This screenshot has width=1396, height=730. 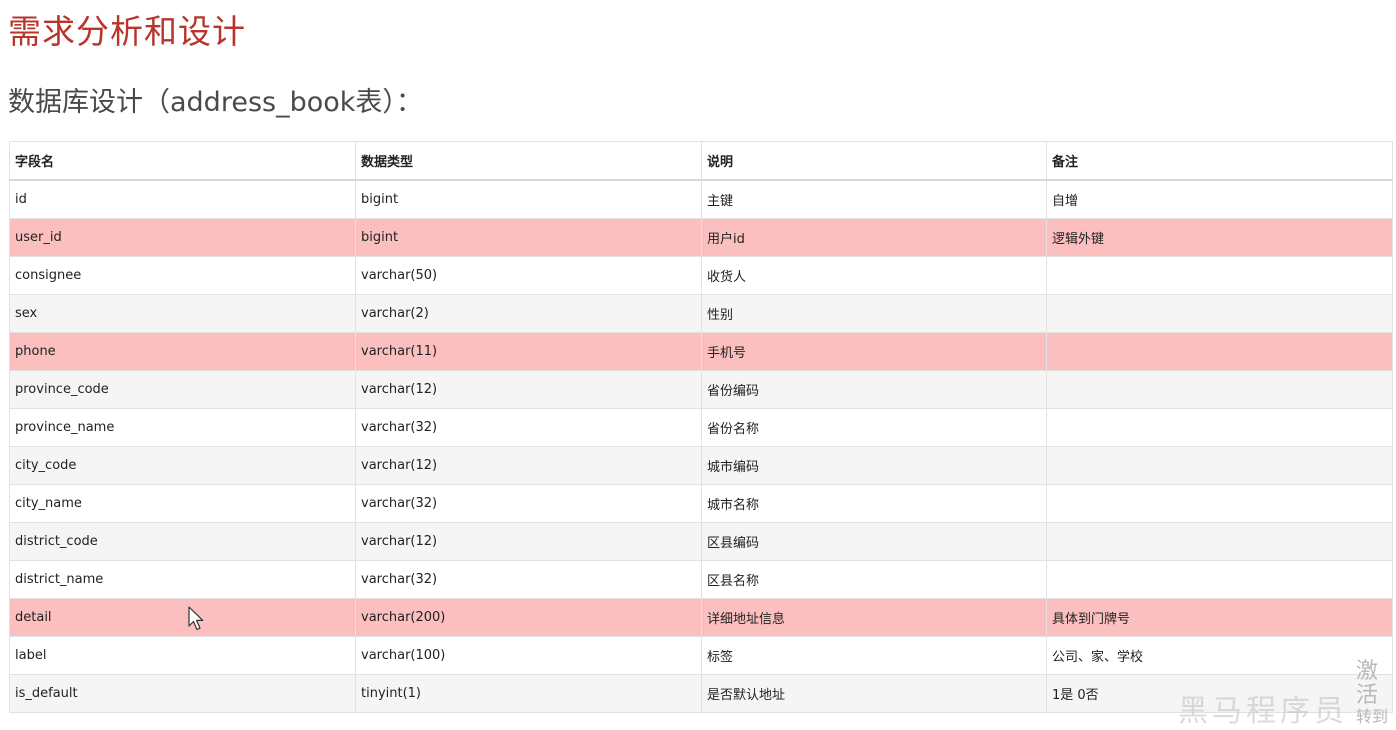 I want to click on cell-description: 是否默认地址, so click(x=874, y=693).